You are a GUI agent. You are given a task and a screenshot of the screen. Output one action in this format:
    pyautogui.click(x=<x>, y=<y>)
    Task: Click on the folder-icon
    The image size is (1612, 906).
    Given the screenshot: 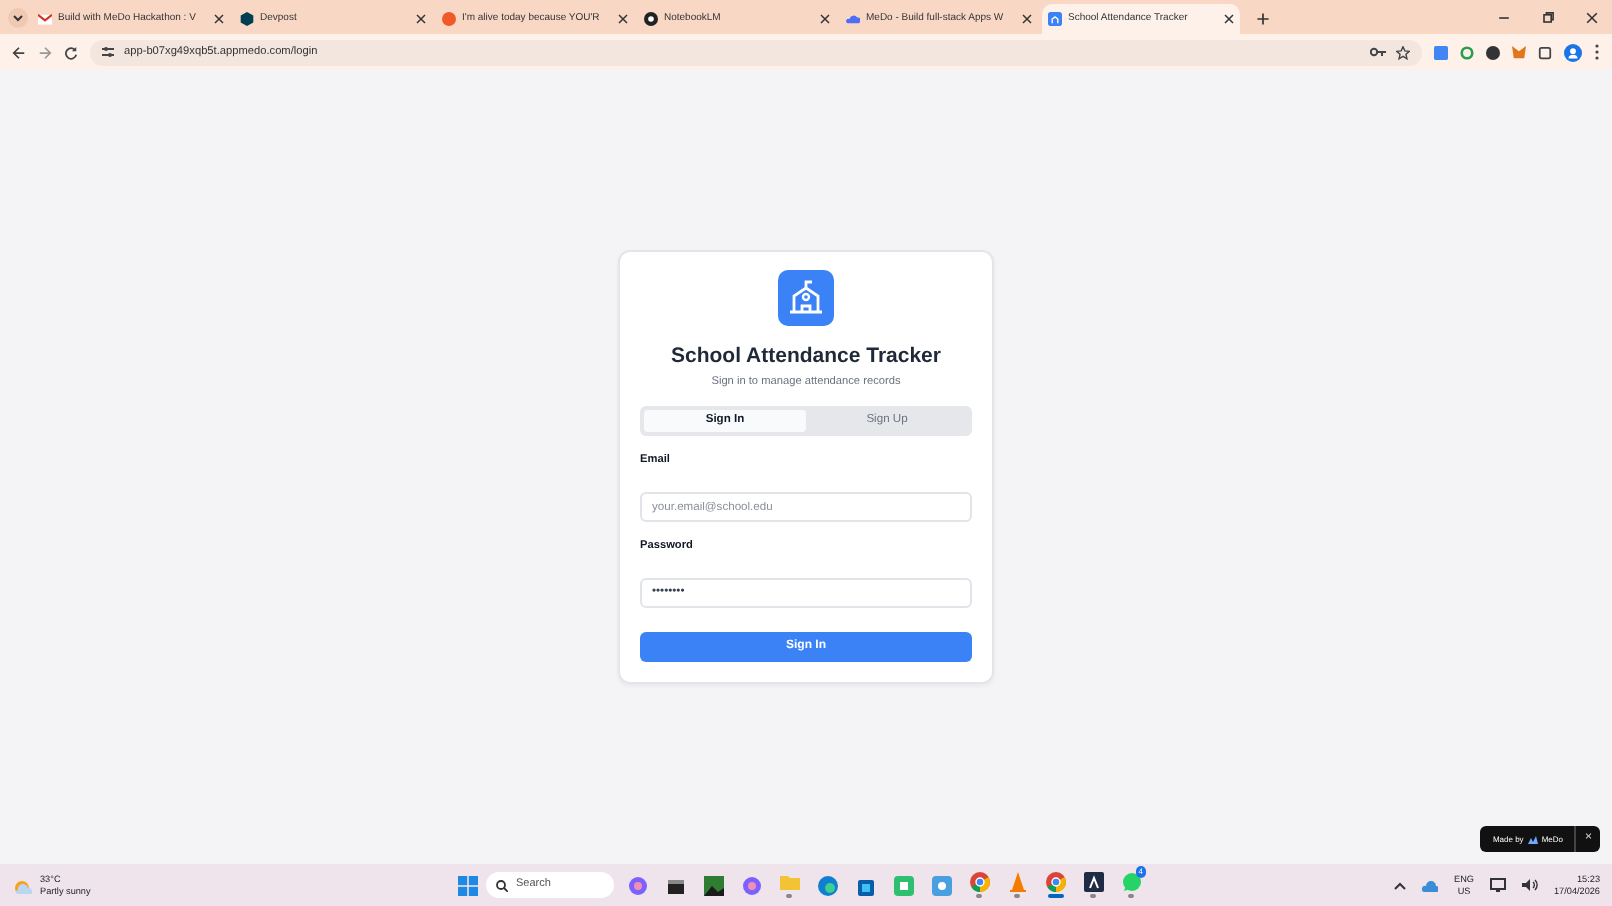 What is the action you would take?
    pyautogui.click(x=789, y=882)
    